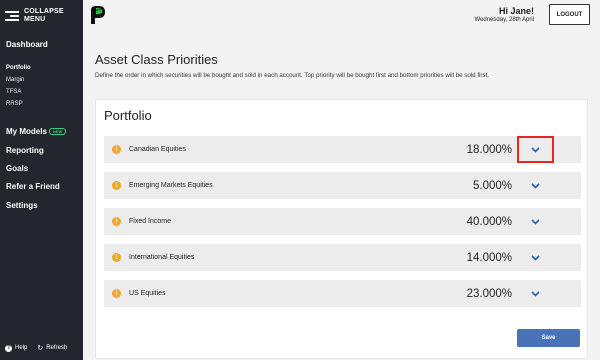 The height and width of the screenshot is (360, 600). I want to click on leaf-logo-icon, so click(98, 15).